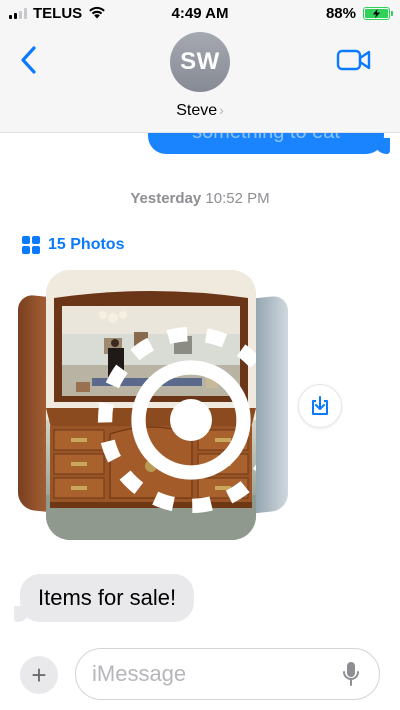 The height and width of the screenshot is (710, 400). Describe the element at coordinates (30, 60) in the screenshot. I see `back-chevron-icon` at that location.